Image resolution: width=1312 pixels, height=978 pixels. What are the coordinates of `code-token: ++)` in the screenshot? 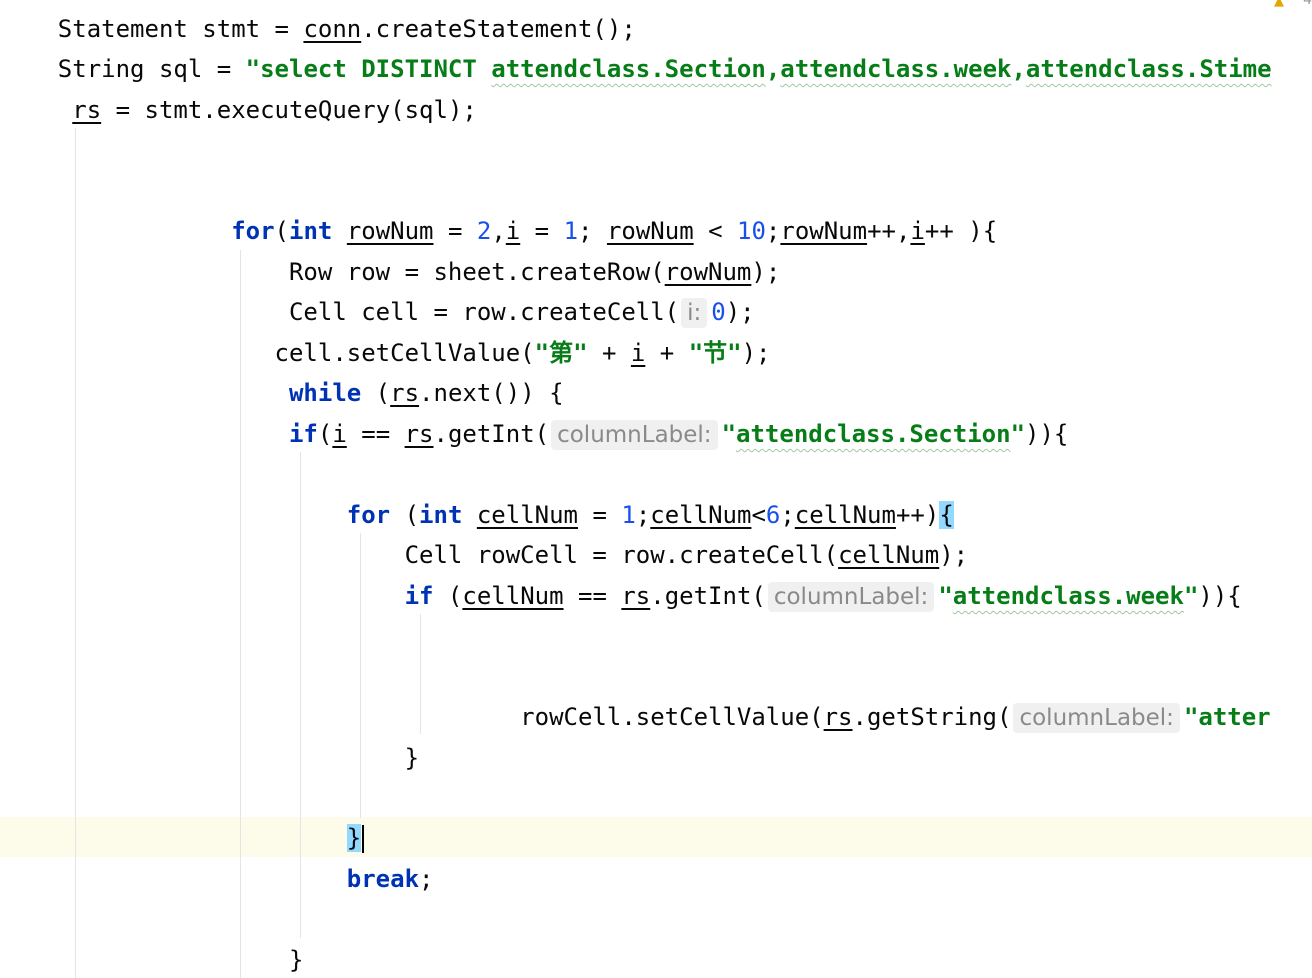 It's located at (917, 515).